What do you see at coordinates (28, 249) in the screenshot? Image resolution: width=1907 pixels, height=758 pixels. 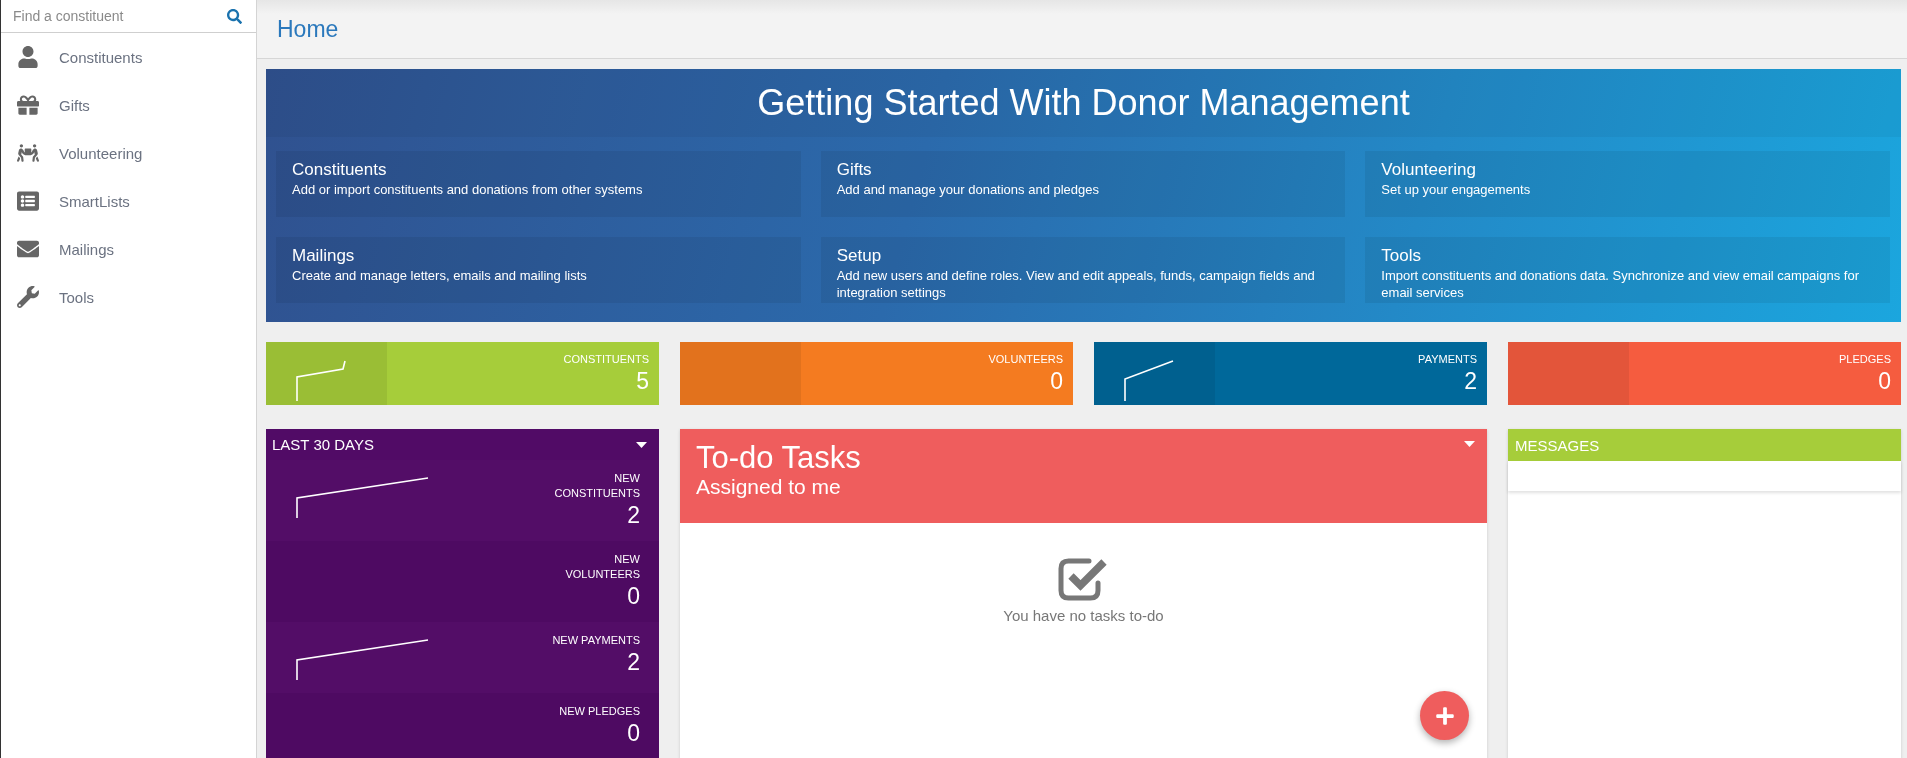 I see `envelope-icon` at bounding box center [28, 249].